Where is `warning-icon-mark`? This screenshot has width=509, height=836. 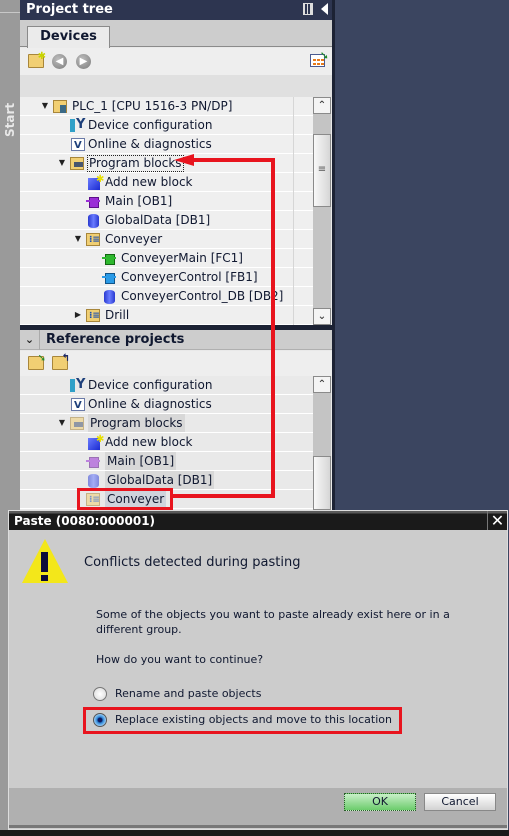 warning-icon-mark is located at coordinates (44, 562).